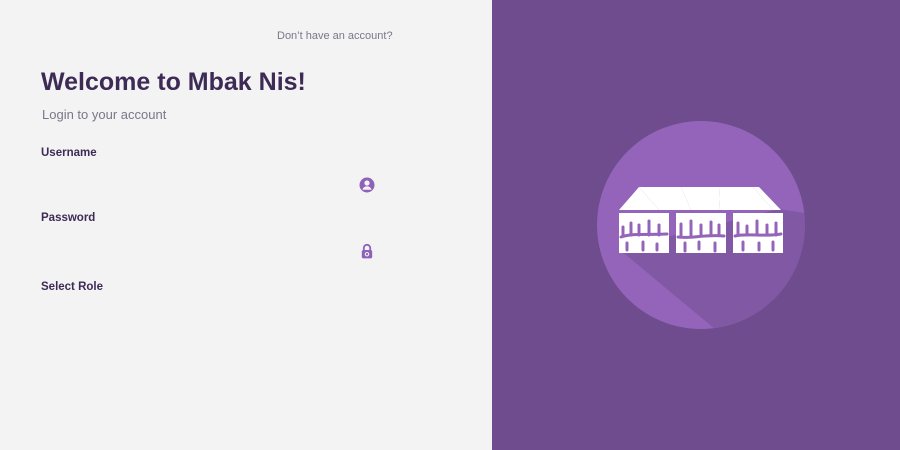 The image size is (900, 450). I want to click on role-select, so click(209, 312).